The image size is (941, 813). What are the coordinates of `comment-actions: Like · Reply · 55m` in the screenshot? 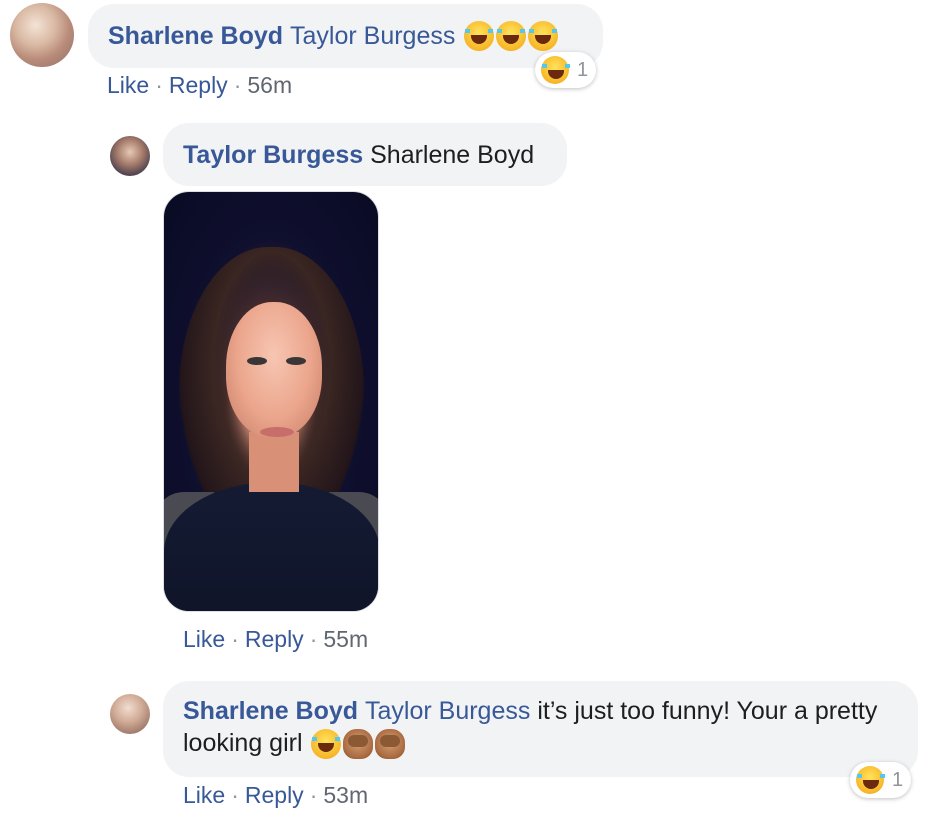 It's located at (275, 639).